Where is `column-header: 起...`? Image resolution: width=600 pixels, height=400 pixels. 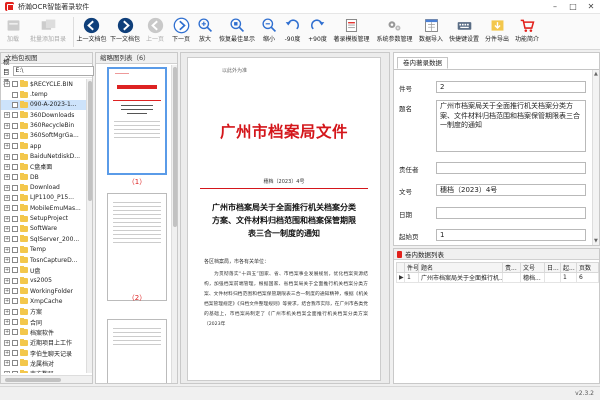 column-header: 起... is located at coordinates (568, 267).